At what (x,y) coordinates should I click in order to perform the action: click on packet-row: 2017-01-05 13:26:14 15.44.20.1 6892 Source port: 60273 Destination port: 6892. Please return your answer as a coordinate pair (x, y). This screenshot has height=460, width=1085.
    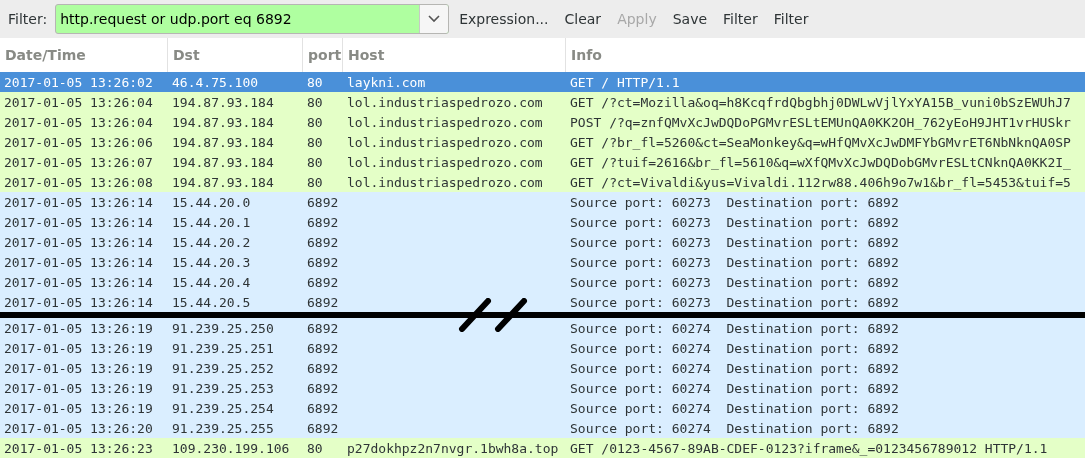
    Looking at the image, I should click on (542, 222).